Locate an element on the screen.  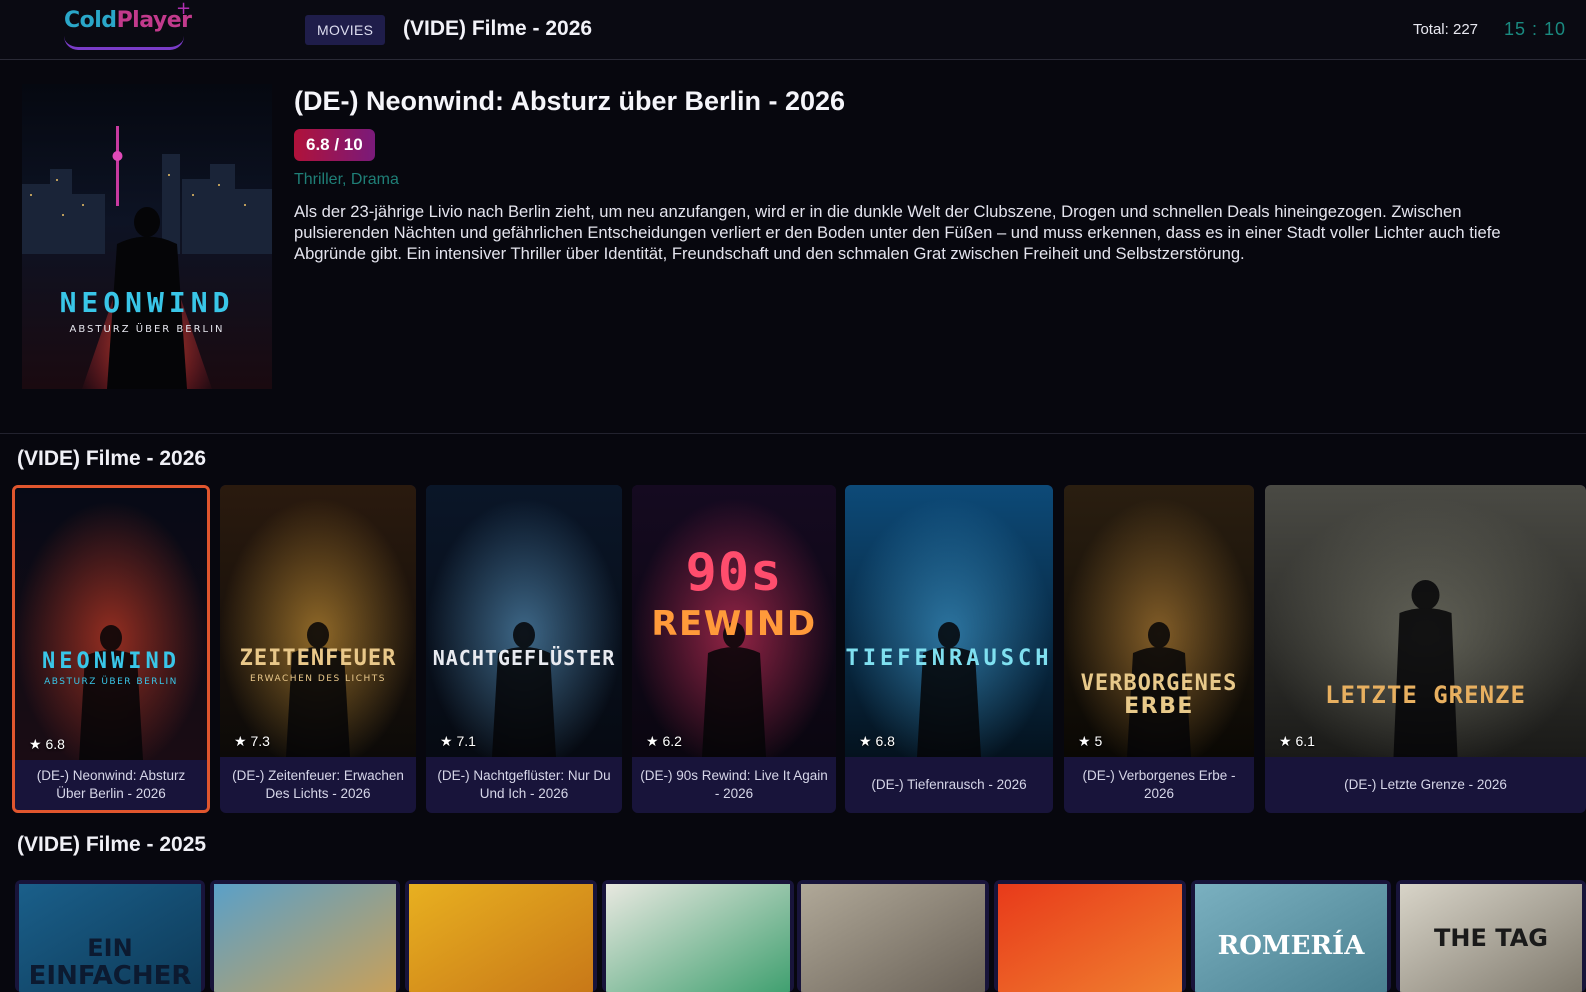
movie-card: ROMERÍA is located at coordinates (1291, 936).